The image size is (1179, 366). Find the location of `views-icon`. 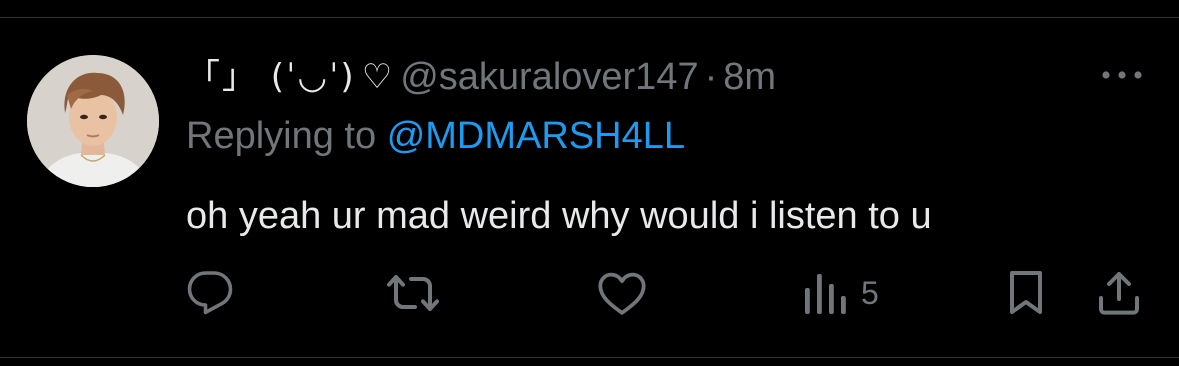

views-icon is located at coordinates (825, 294).